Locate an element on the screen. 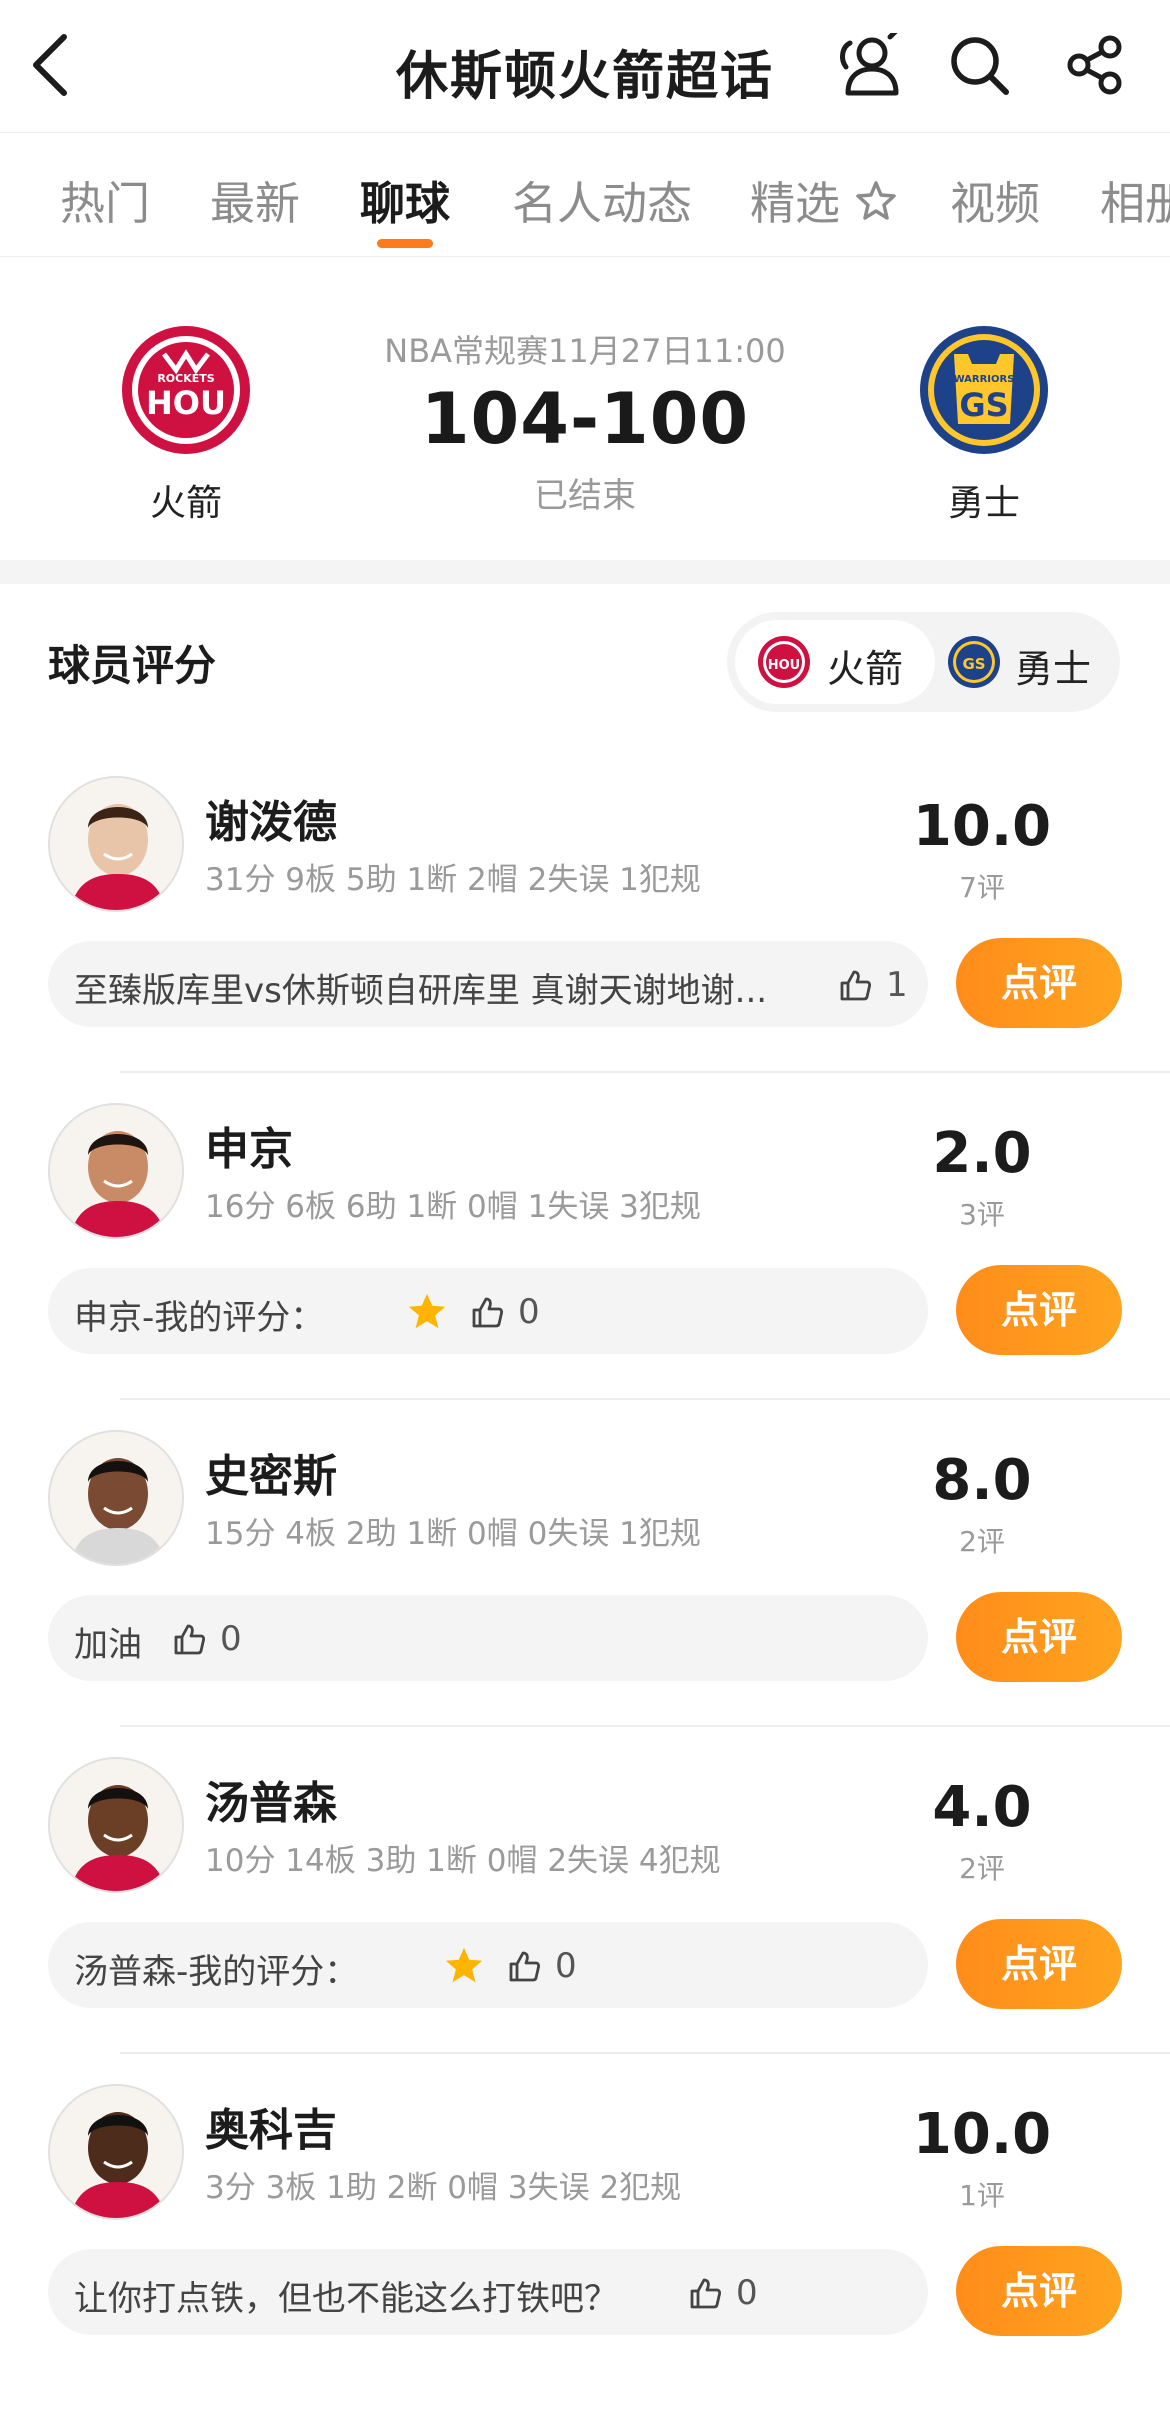 This screenshot has height=2411, width=1170. top-comment: 加油 0 is located at coordinates (488, 1638).